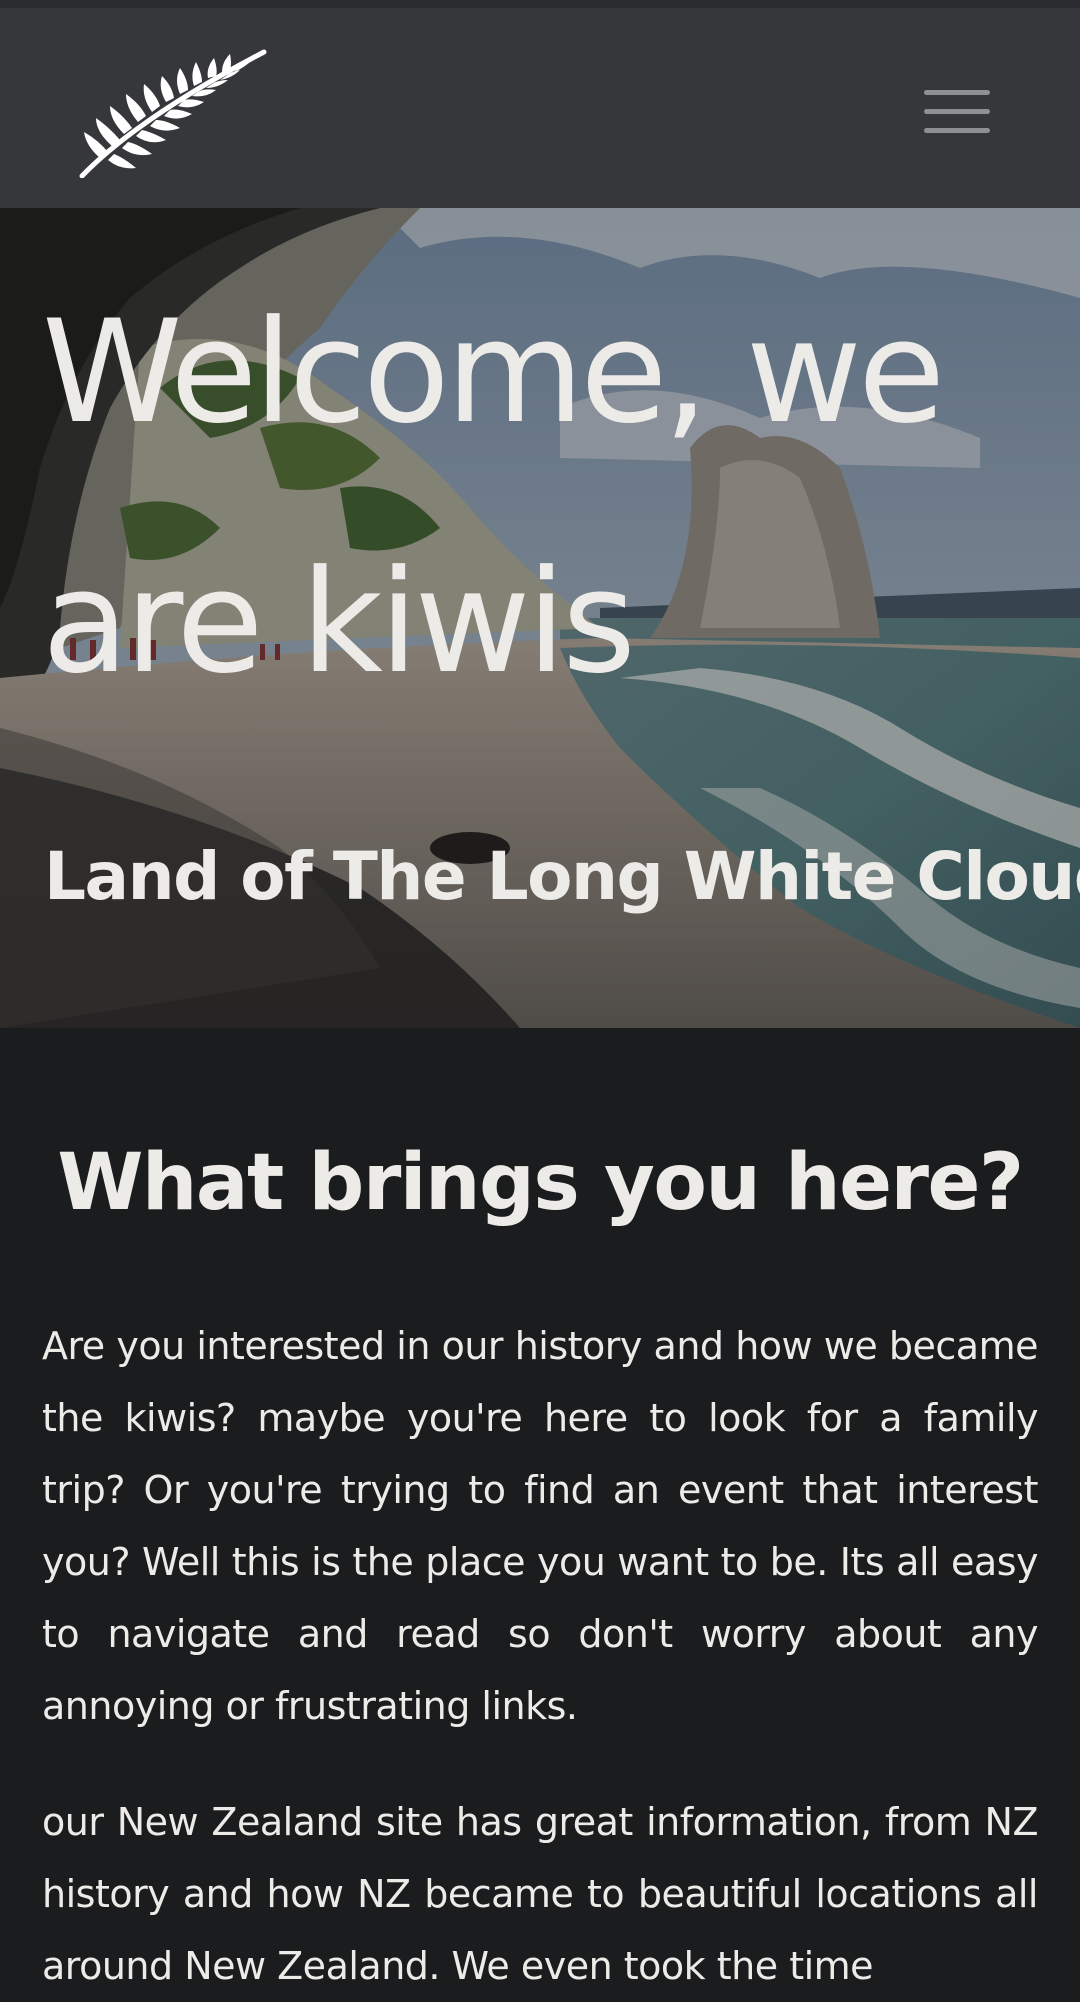 This screenshot has width=1080, height=2002. I want to click on section-heading: What brings you here?, so click(540, 1183).